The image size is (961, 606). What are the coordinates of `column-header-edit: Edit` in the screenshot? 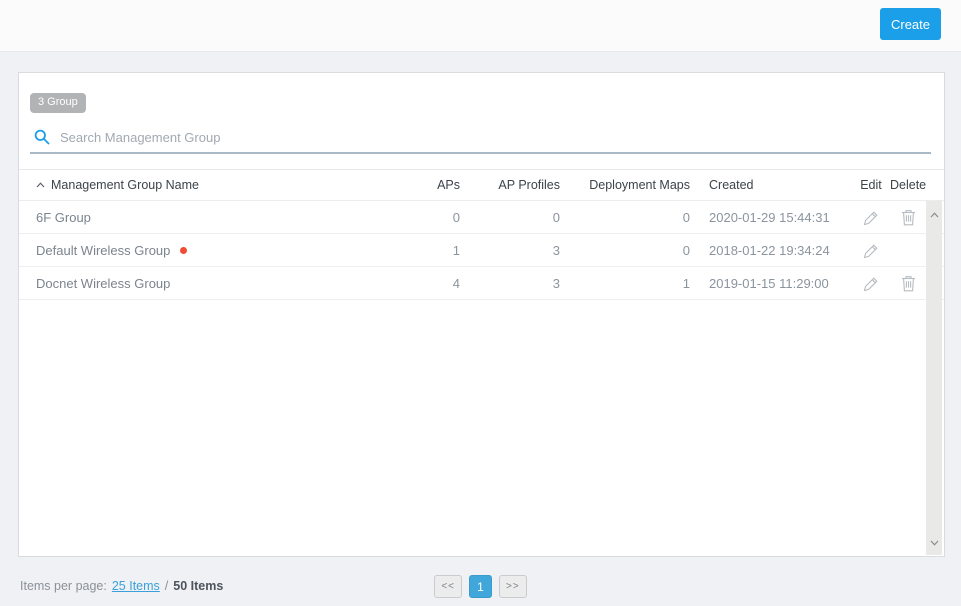 It's located at (871, 185).